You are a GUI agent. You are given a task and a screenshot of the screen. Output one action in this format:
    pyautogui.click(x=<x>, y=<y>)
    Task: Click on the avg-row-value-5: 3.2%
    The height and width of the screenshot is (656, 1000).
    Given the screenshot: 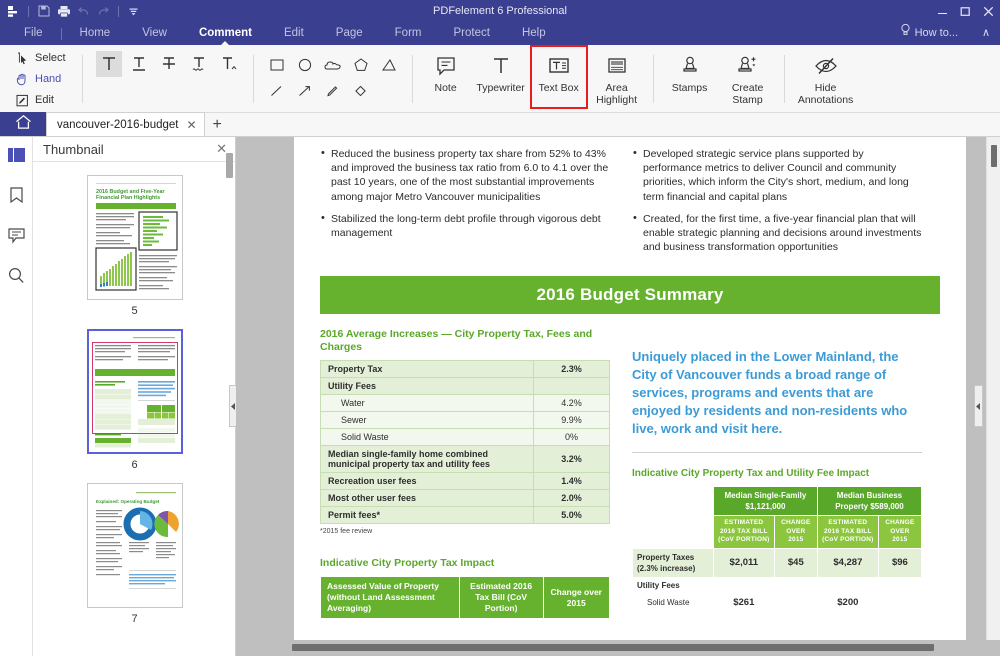 What is the action you would take?
    pyautogui.click(x=571, y=459)
    